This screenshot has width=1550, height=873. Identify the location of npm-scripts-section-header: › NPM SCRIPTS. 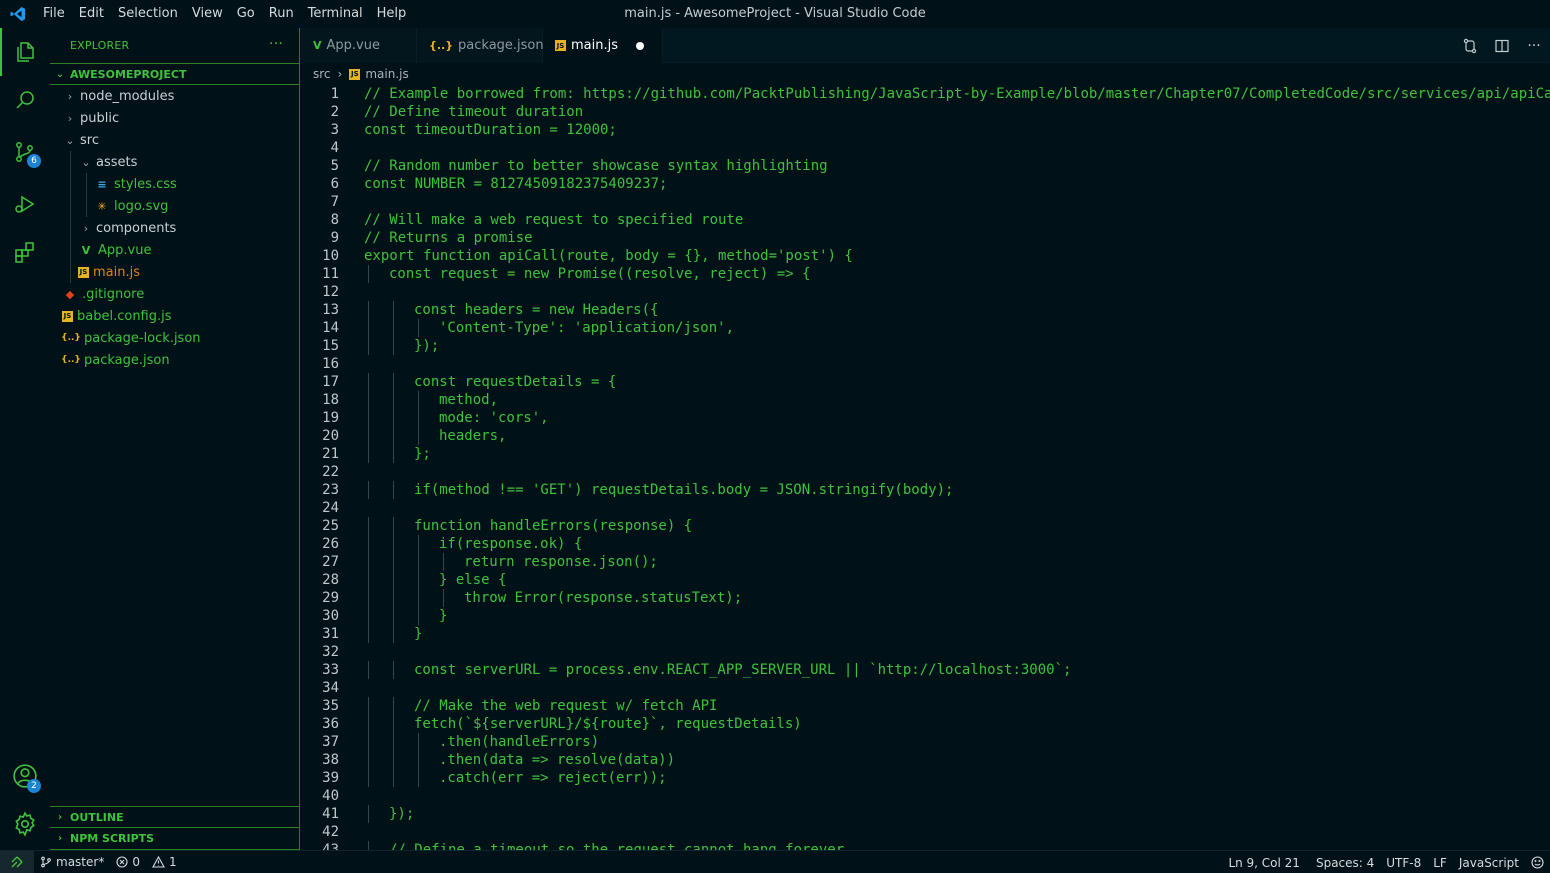
(174, 839).